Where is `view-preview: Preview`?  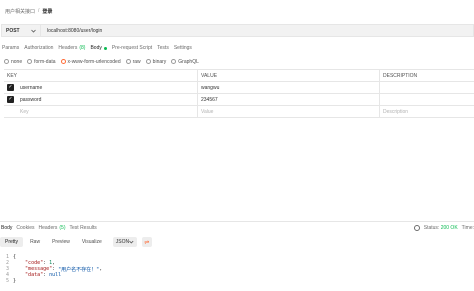
view-preview: Preview is located at coordinates (61, 242).